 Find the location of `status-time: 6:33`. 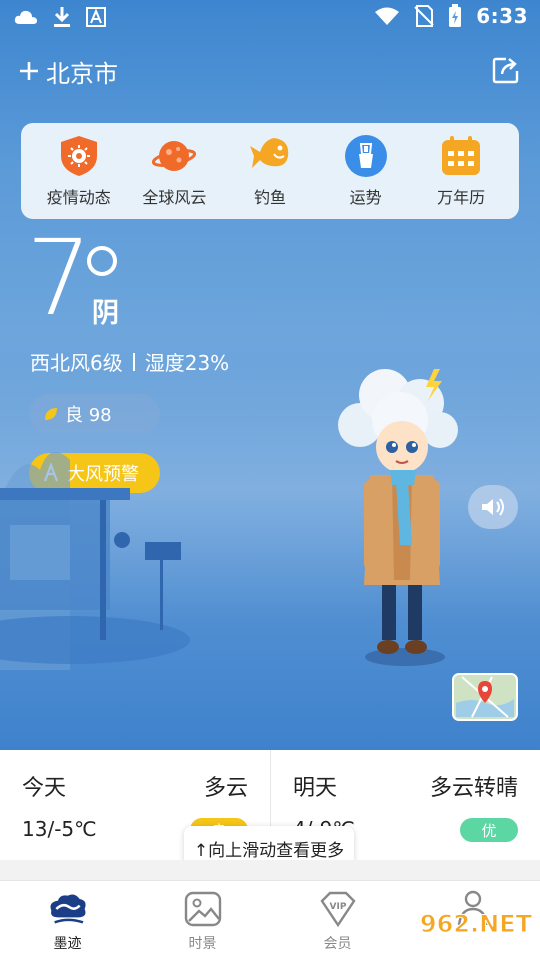

status-time: 6:33 is located at coordinates (502, 16).